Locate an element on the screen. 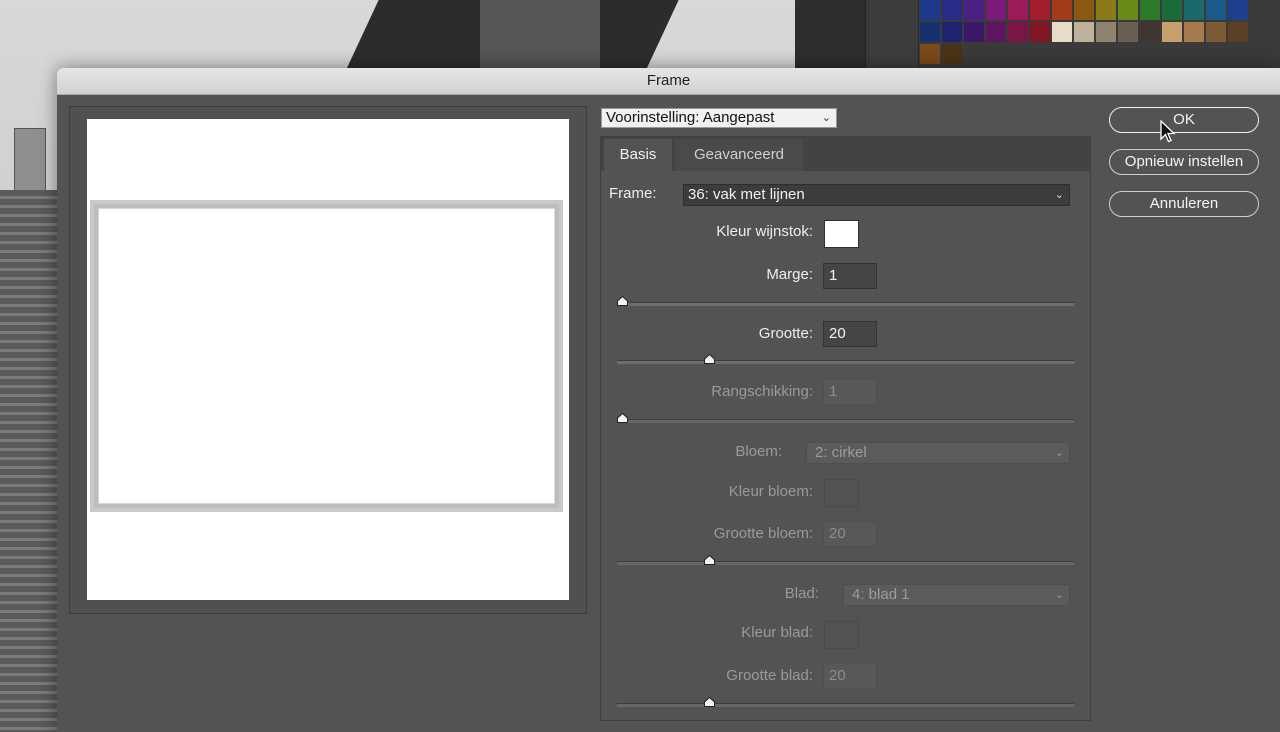 The height and width of the screenshot is (732, 1280). tab-basis: Basis is located at coordinates (638, 155).